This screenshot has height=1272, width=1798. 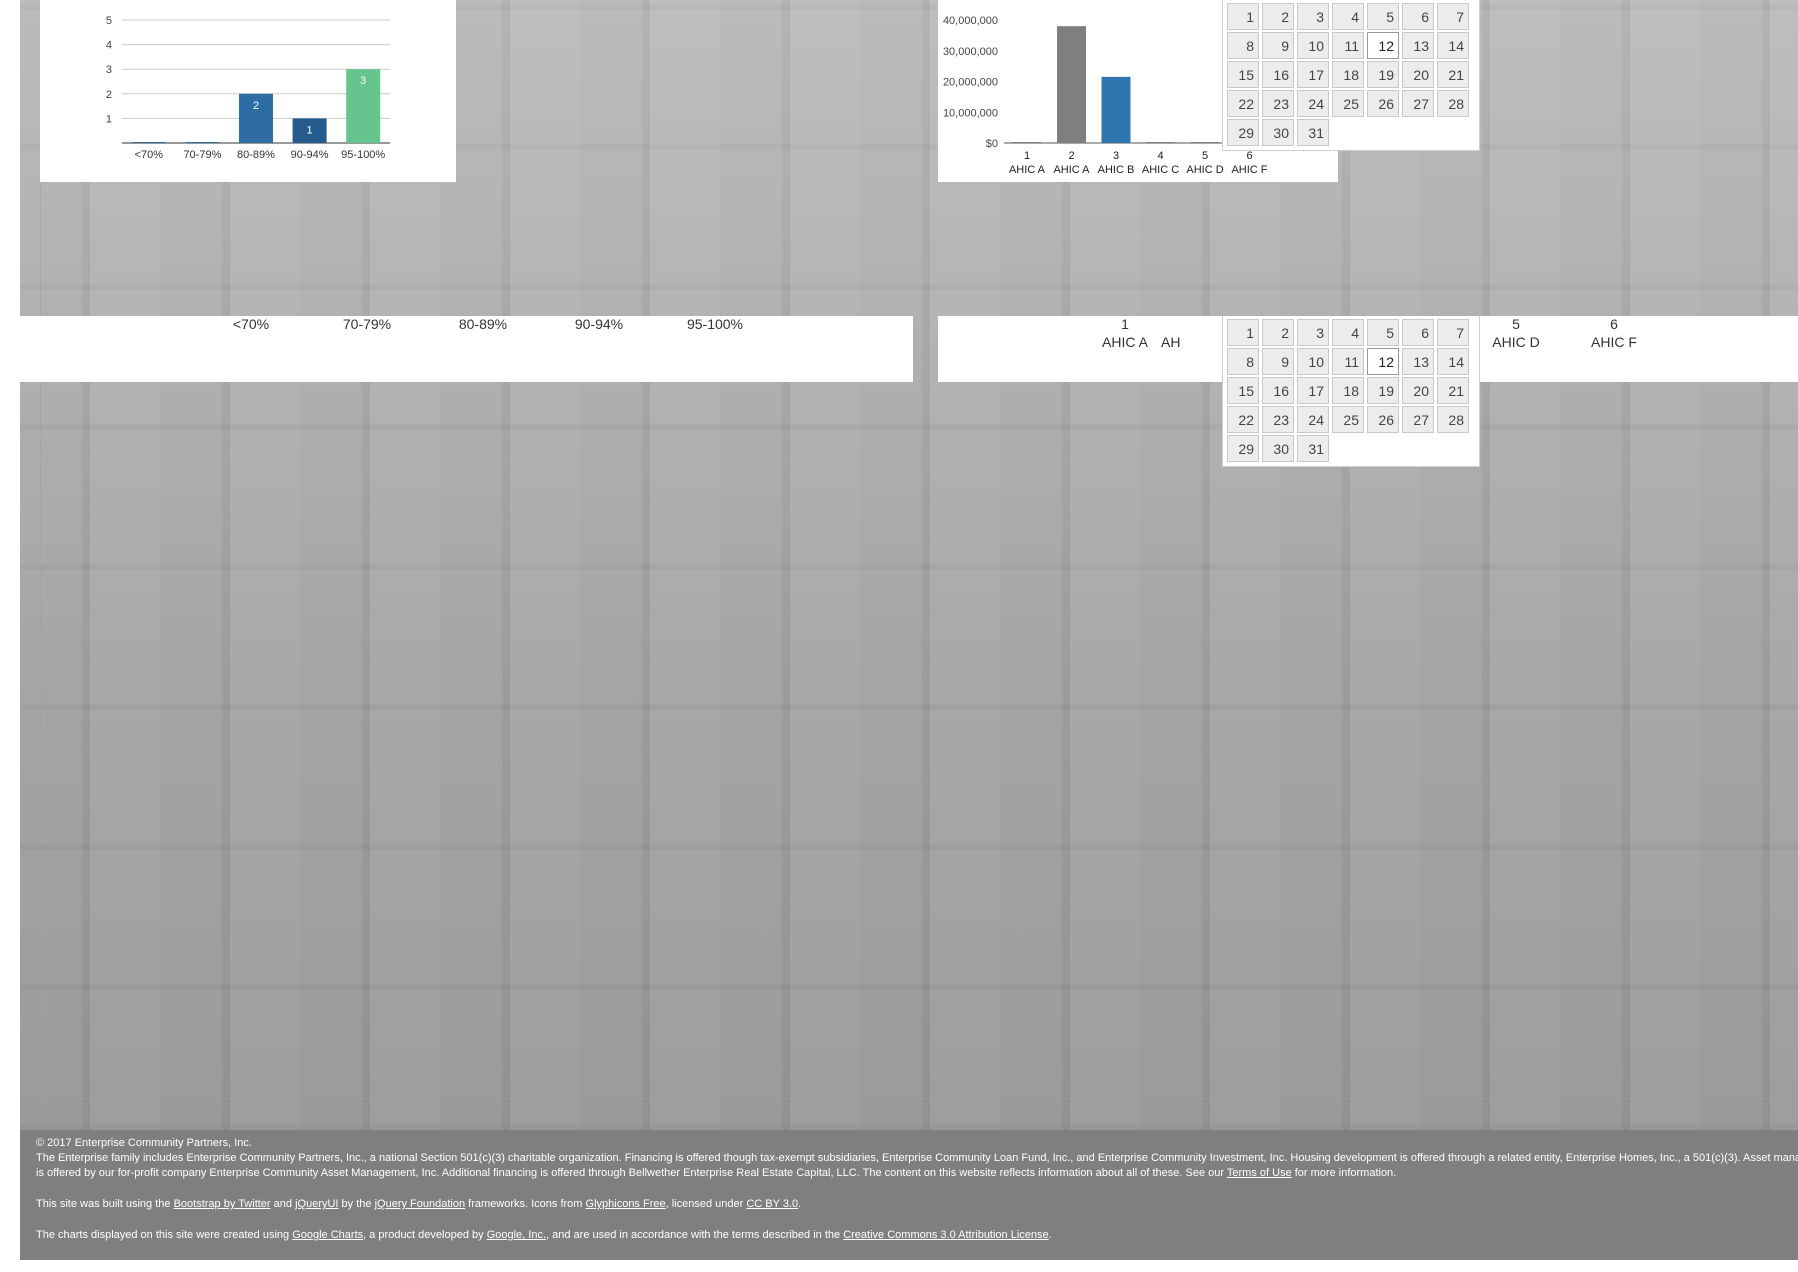 What do you see at coordinates (423, 1235) in the screenshot?
I see `charts-credit-mid: , a product developed by` at bounding box center [423, 1235].